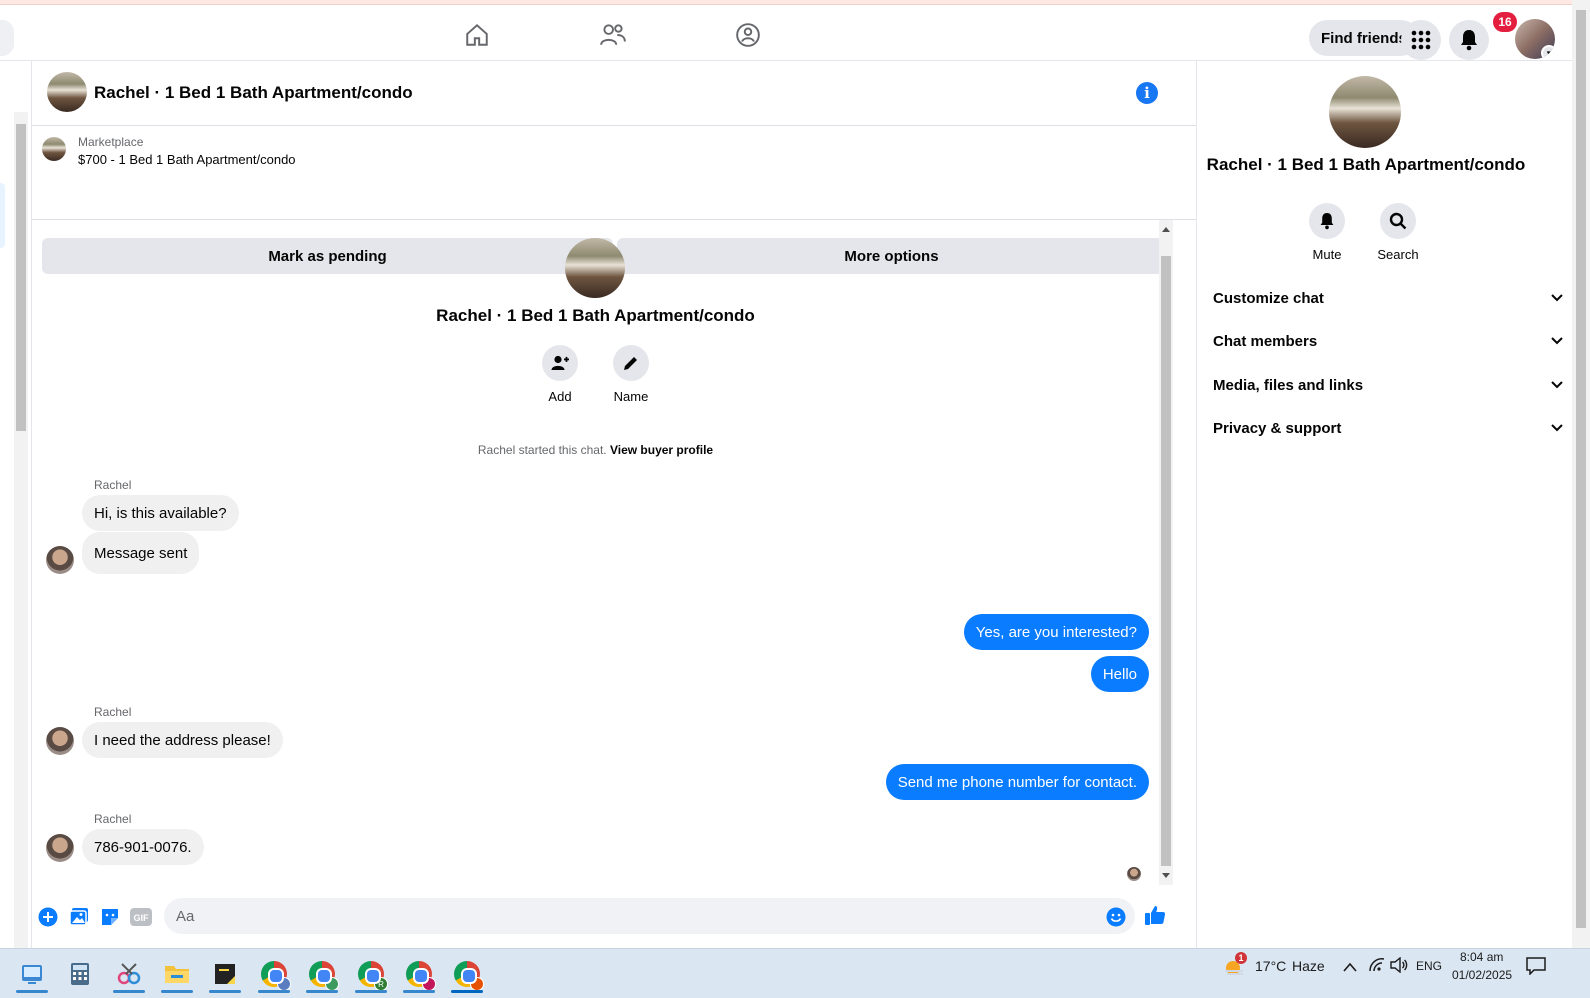 The width and height of the screenshot is (1590, 998). I want to click on sender-name: Rachel, so click(113, 819).